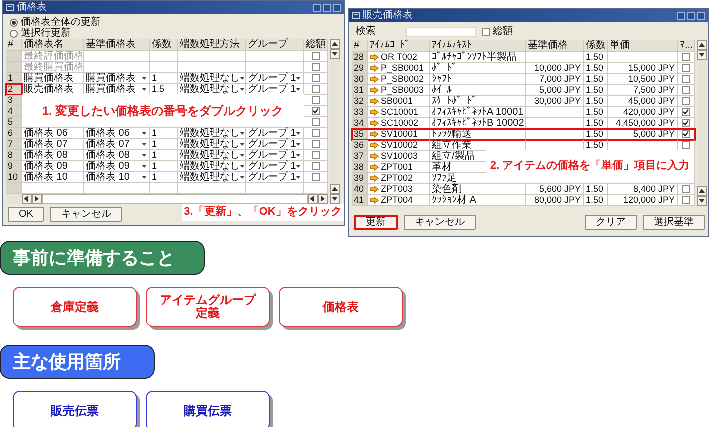 Image resolution: width=713 pixels, height=427 pixels. Describe the element at coordinates (376, 222) in the screenshot. I see `button: 更新` at that location.